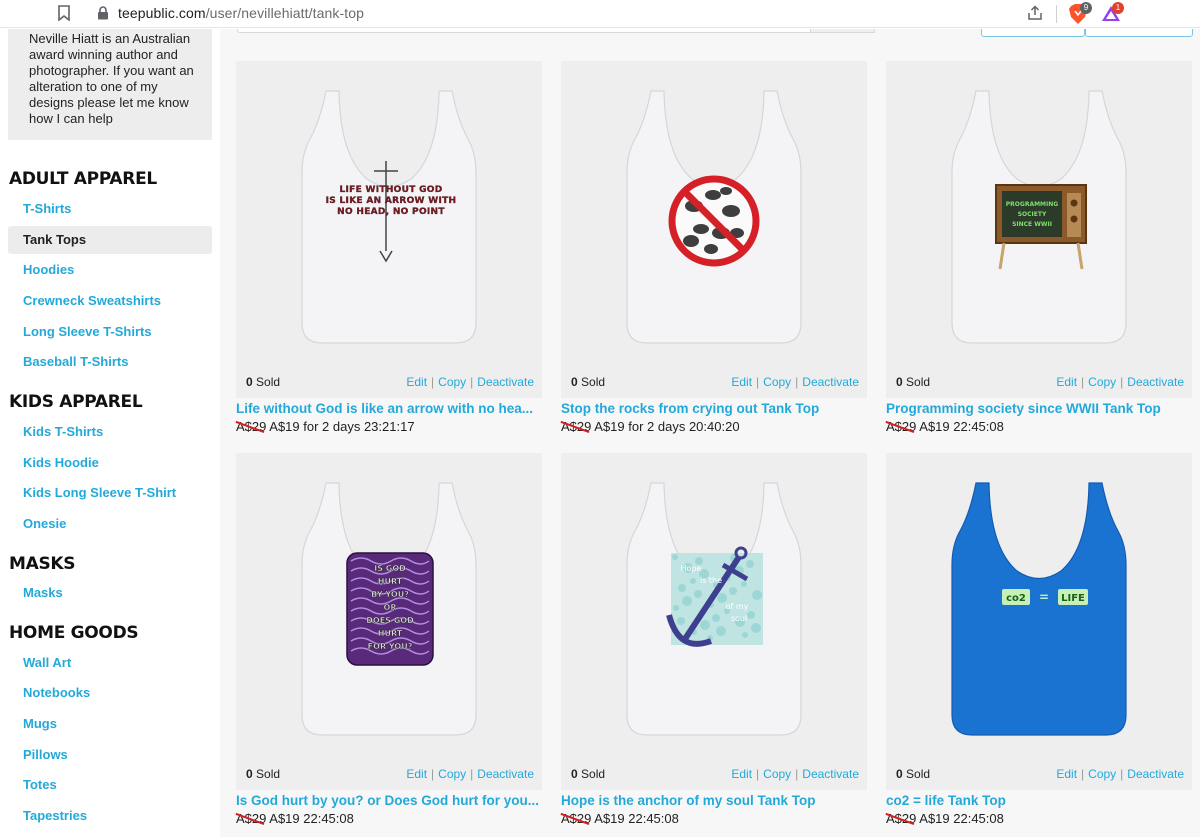  I want to click on product-image, so click(714, 229).